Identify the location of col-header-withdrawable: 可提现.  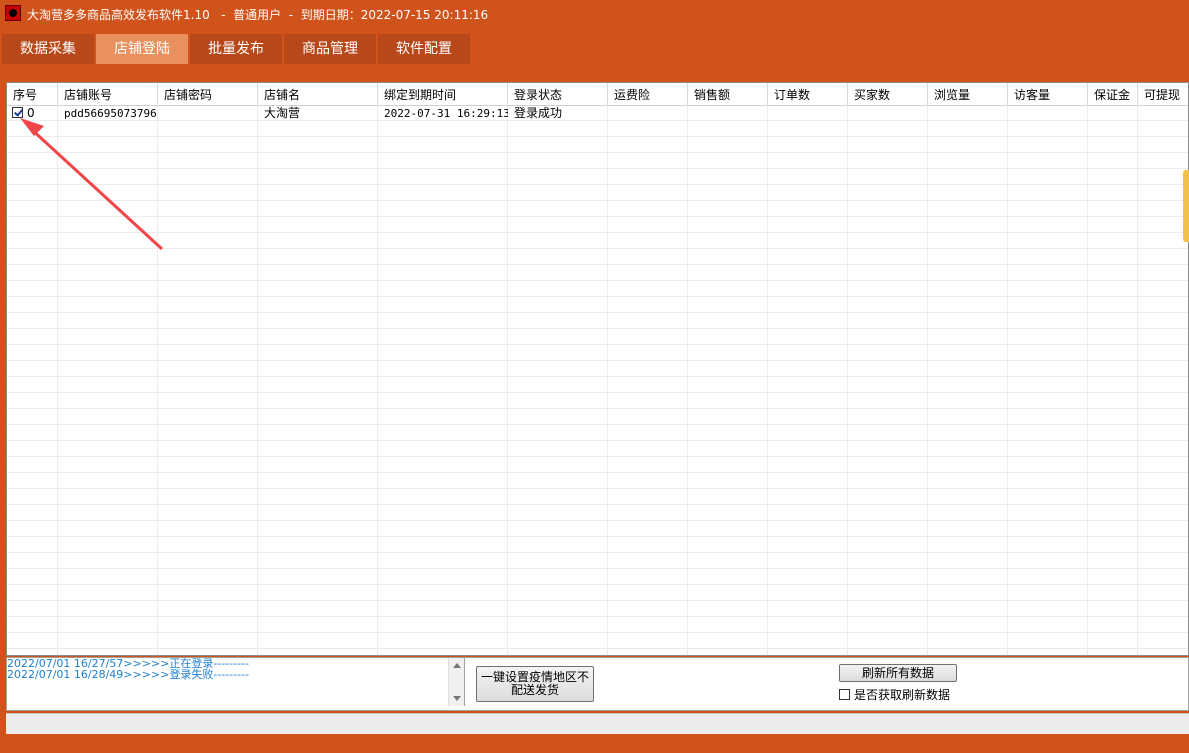
(1163, 94).